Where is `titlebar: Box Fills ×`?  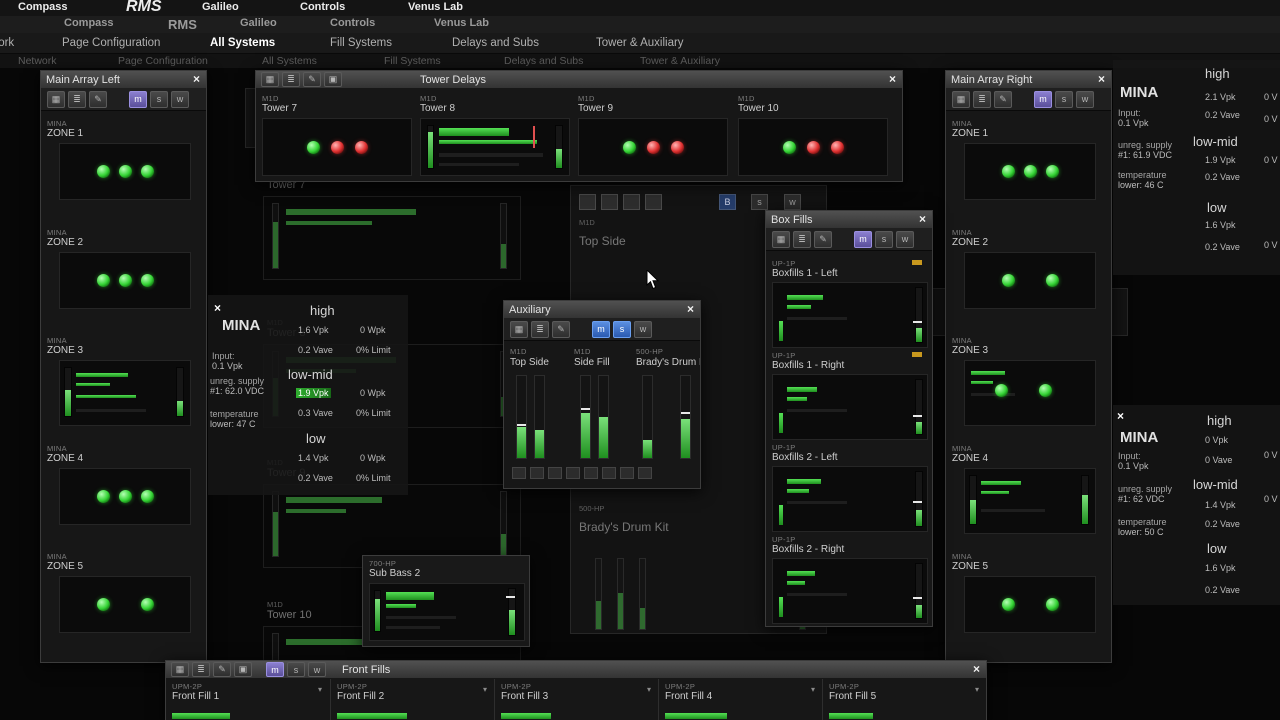 titlebar: Box Fills × is located at coordinates (849, 219).